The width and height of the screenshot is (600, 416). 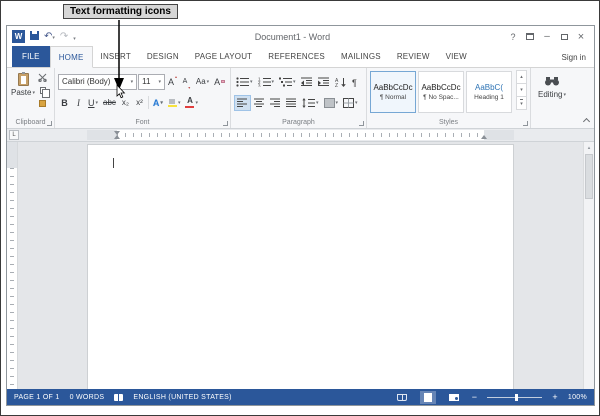 I want to click on superscript-button: x², so click(x=139, y=103).